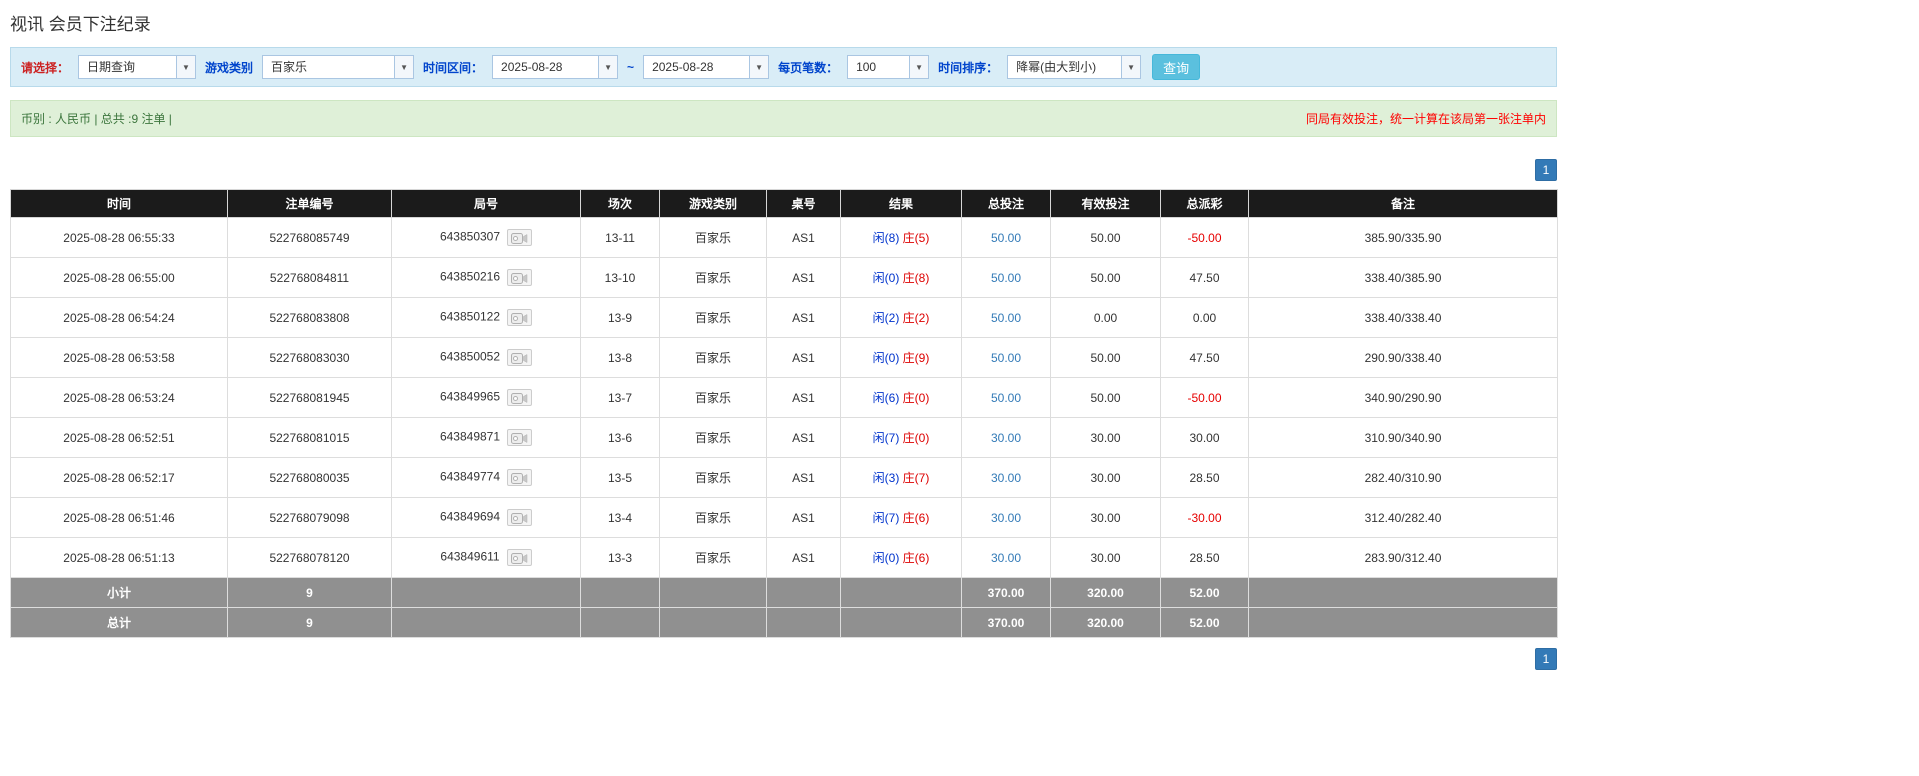 This screenshot has height=776, width=1919. I want to click on player-result: 闲(2), so click(886, 318).